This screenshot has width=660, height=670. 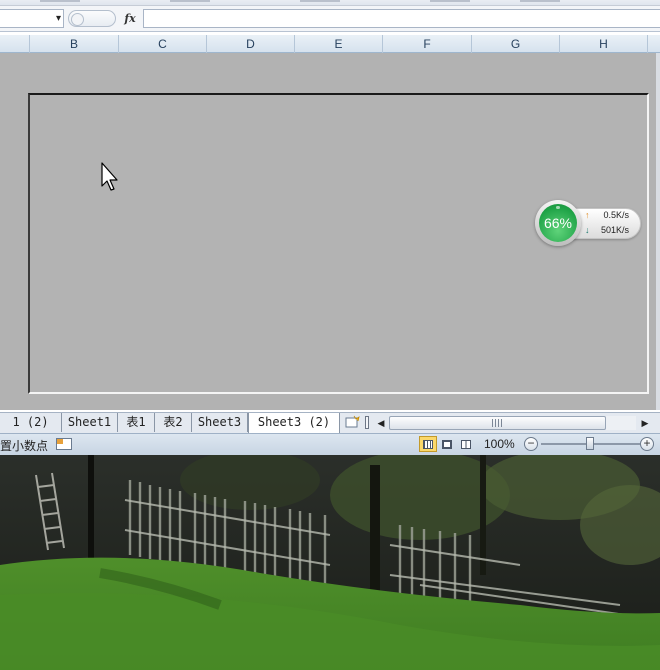 What do you see at coordinates (647, 444) in the screenshot?
I see `zoom-in-icon: +` at bounding box center [647, 444].